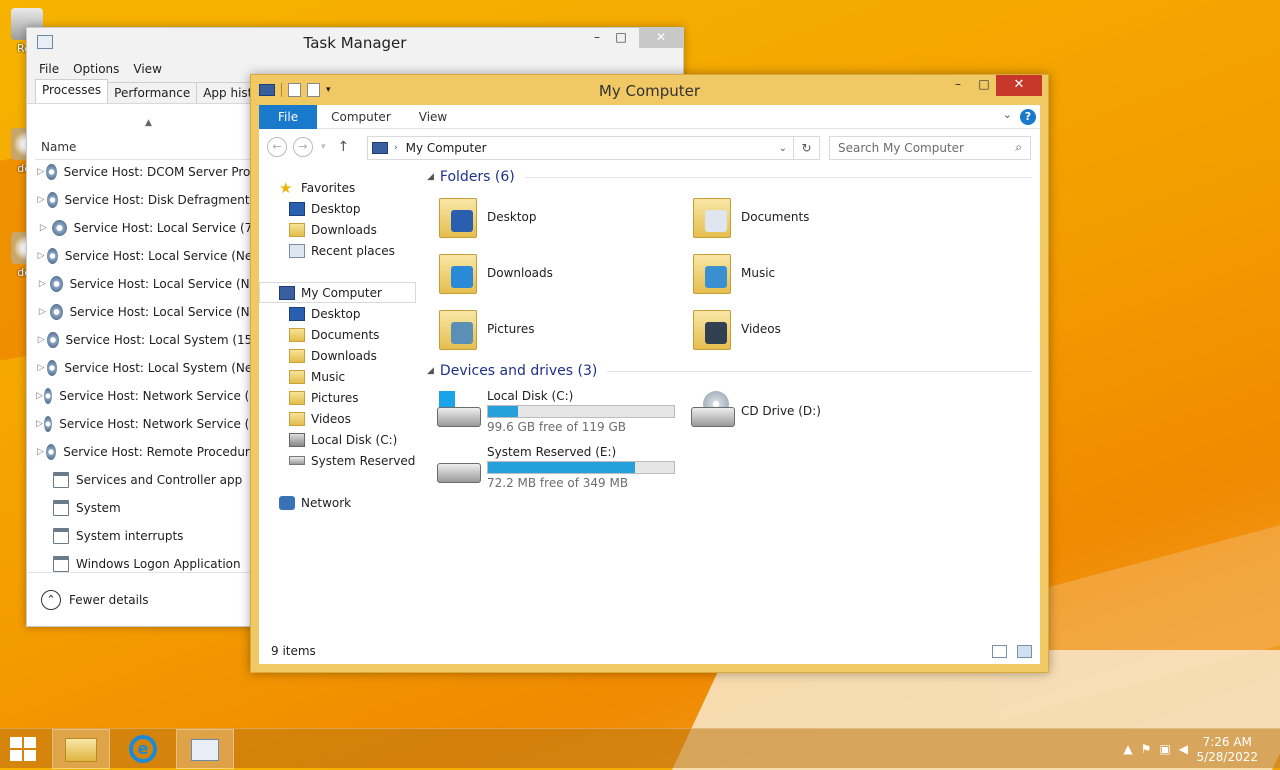 This screenshot has width=1280, height=770. What do you see at coordinates (148, 123) in the screenshot?
I see `sort-arrow-icon: ▲` at bounding box center [148, 123].